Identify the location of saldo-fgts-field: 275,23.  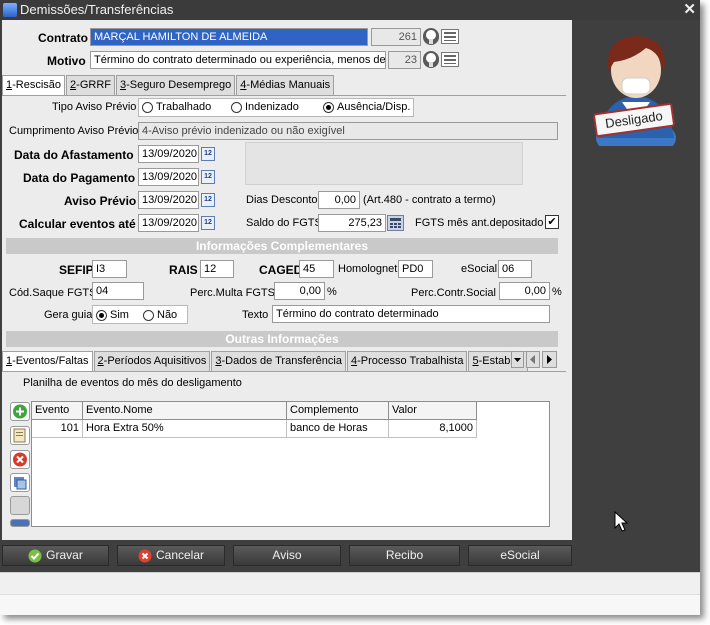
(352, 223).